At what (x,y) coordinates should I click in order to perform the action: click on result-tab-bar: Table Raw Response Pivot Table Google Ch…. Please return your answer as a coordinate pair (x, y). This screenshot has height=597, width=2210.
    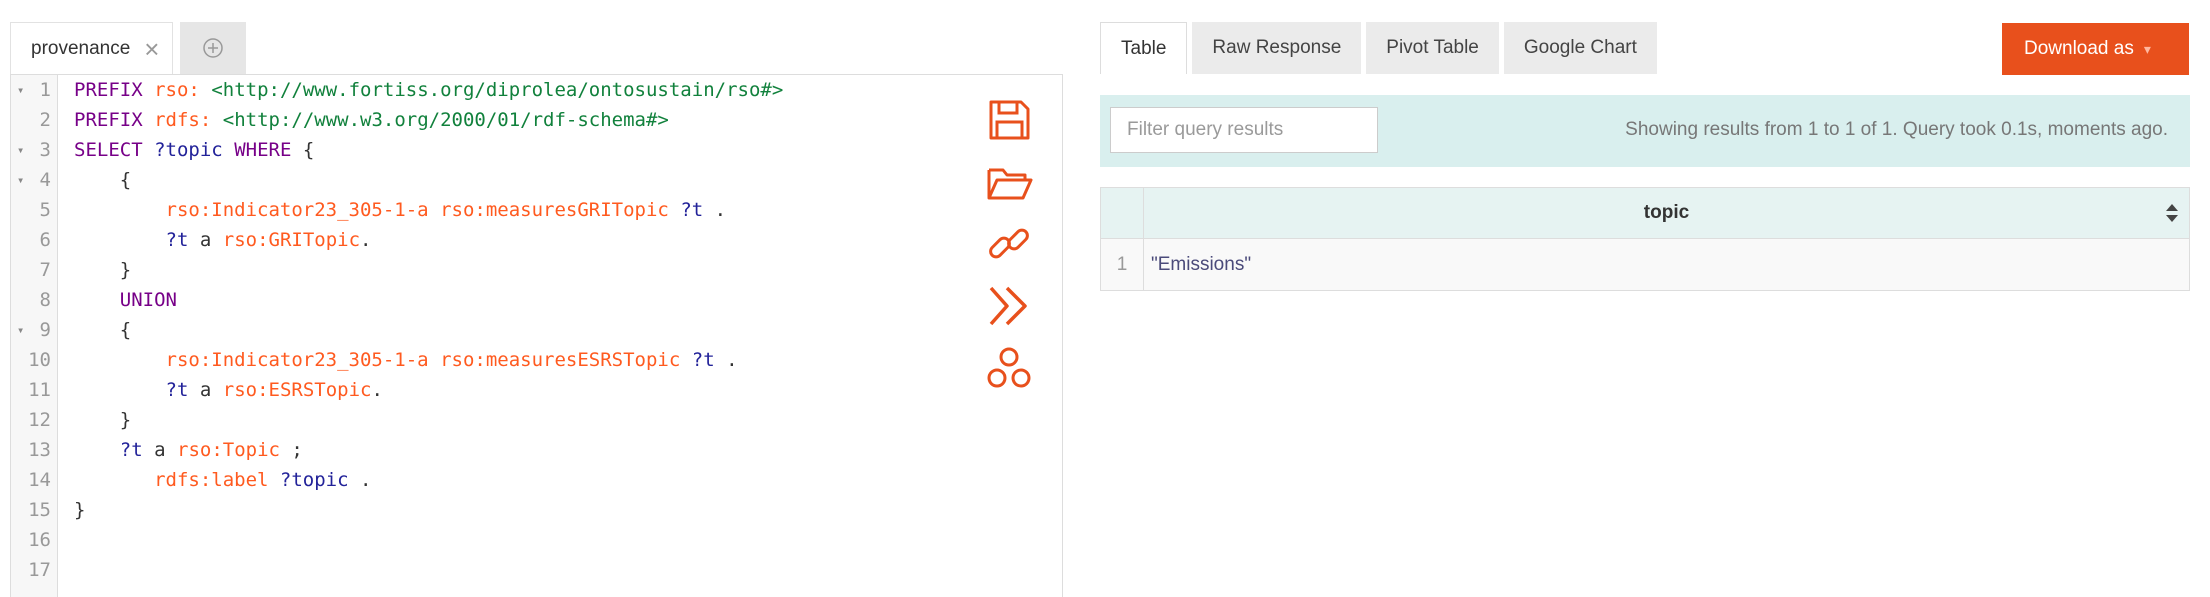
    Looking at the image, I should click on (1381, 48).